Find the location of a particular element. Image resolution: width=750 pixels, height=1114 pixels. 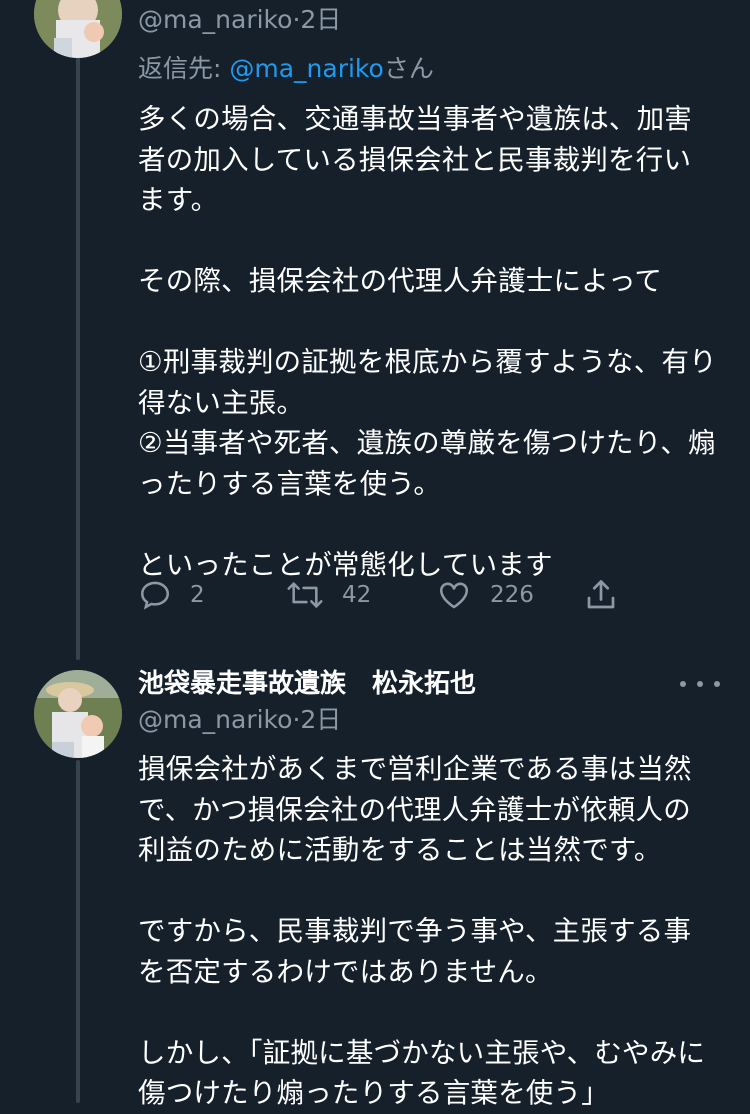

share-button is located at coordinates (601, 595).